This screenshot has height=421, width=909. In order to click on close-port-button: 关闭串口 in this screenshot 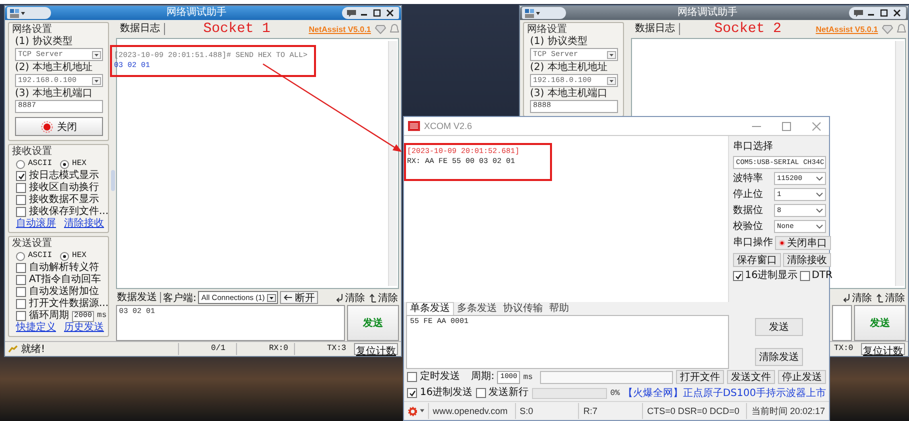, I will do `click(803, 243)`.